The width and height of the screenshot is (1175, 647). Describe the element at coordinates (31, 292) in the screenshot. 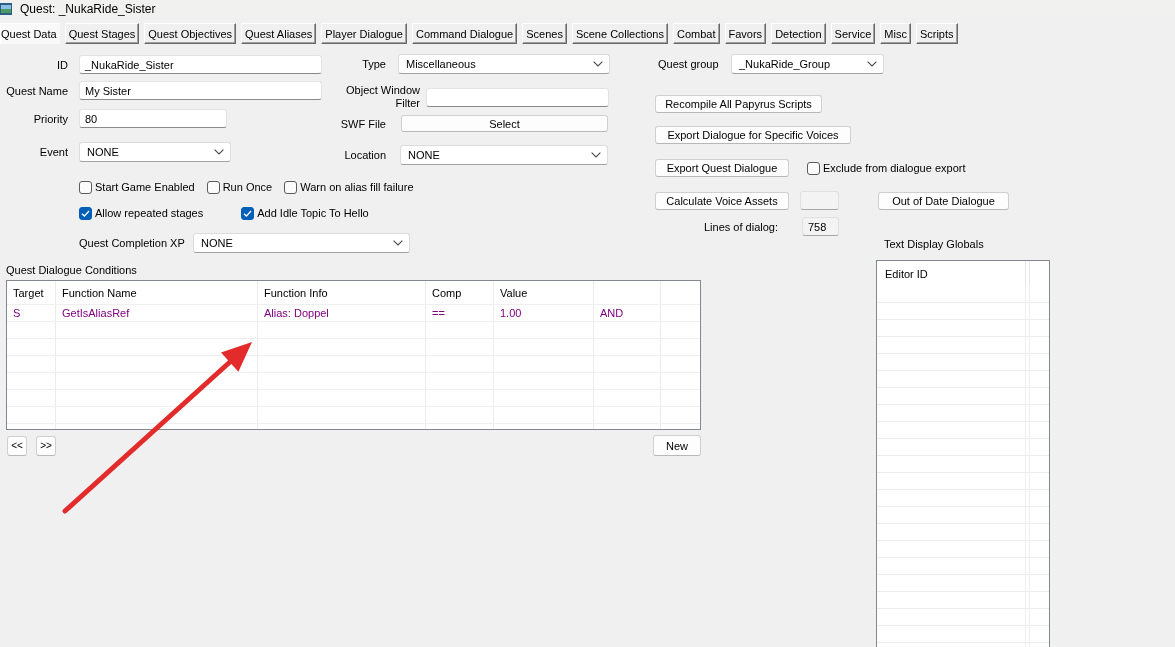

I see `column-header: Target` at that location.